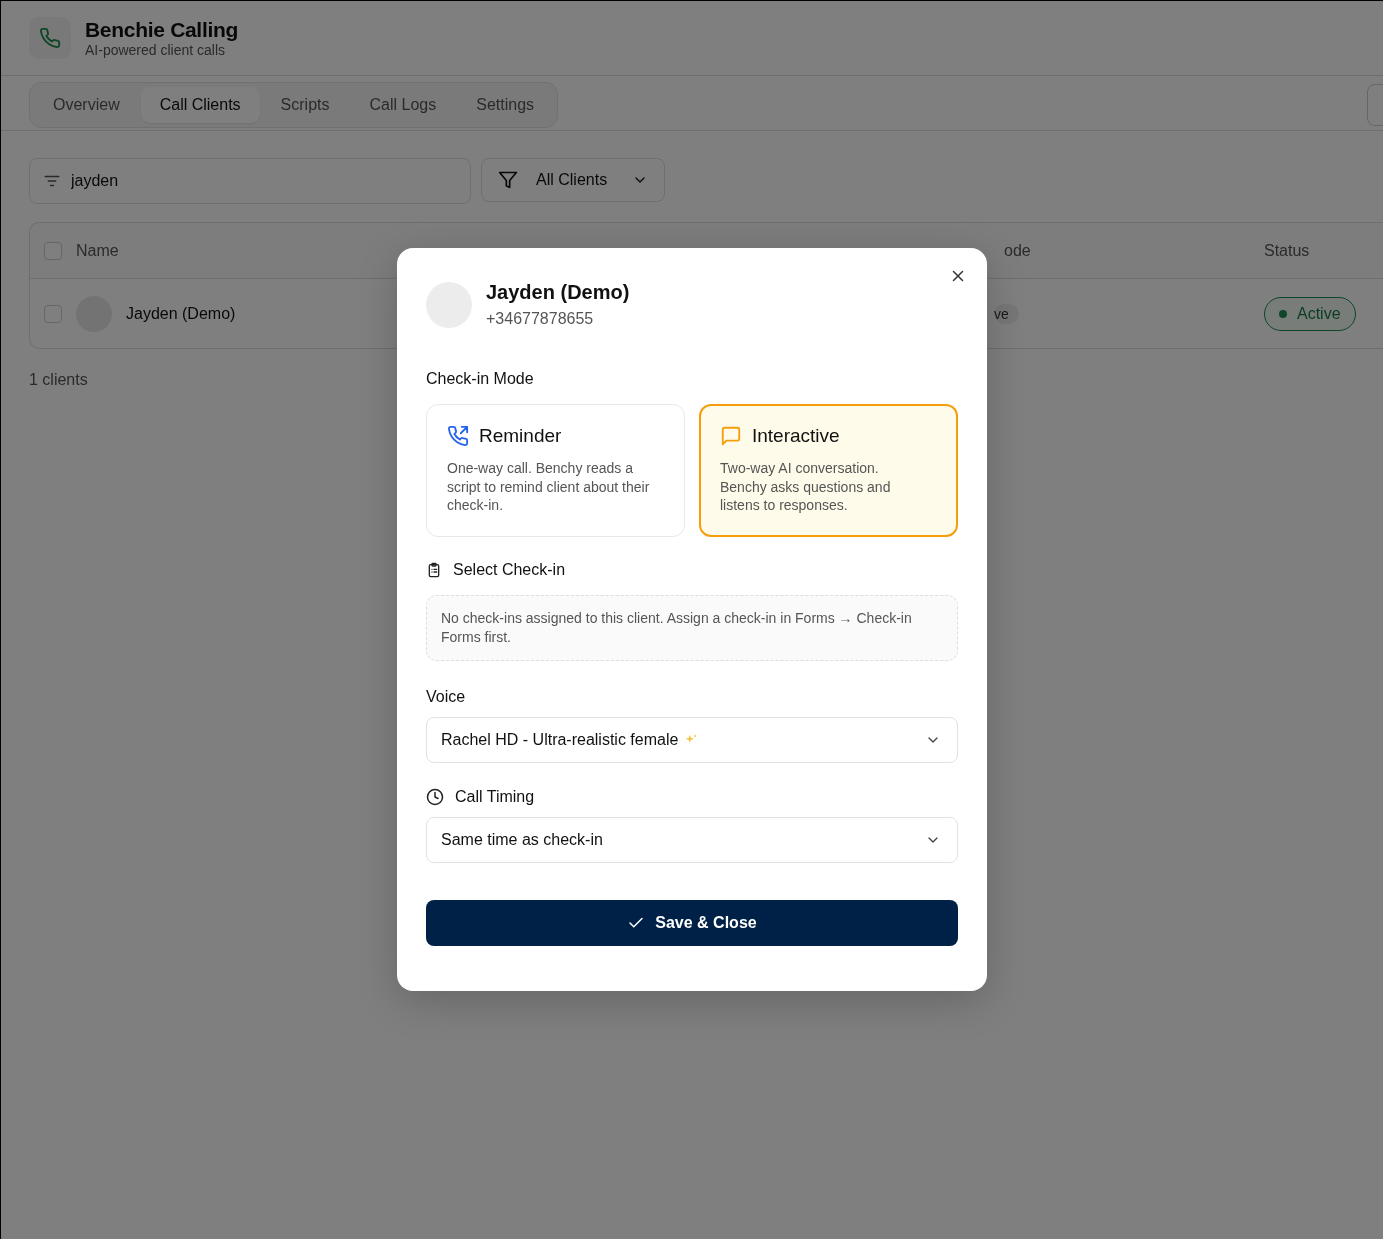 This screenshot has height=1239, width=1383. What do you see at coordinates (162, 30) in the screenshot?
I see `app-title: Benchie Calling` at bounding box center [162, 30].